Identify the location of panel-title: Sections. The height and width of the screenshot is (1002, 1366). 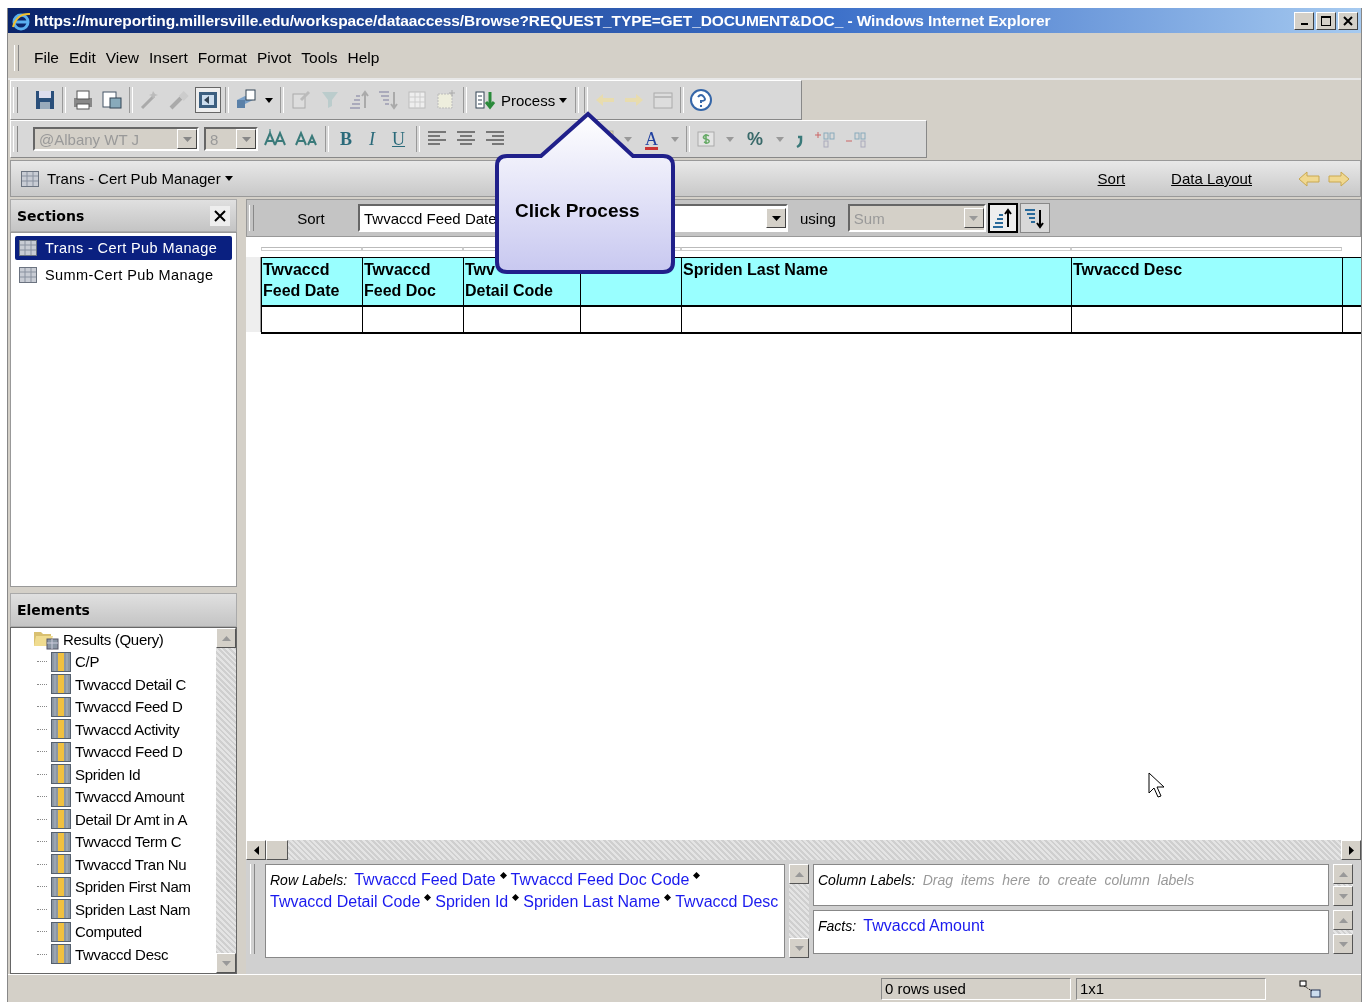
(51, 215).